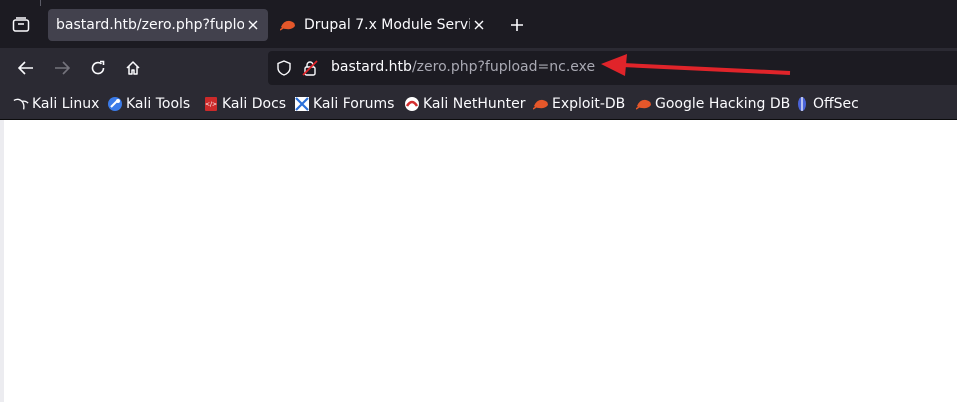 This screenshot has height=402, width=957. I want to click on bookmark-label: Kali NetHunter, so click(474, 103).